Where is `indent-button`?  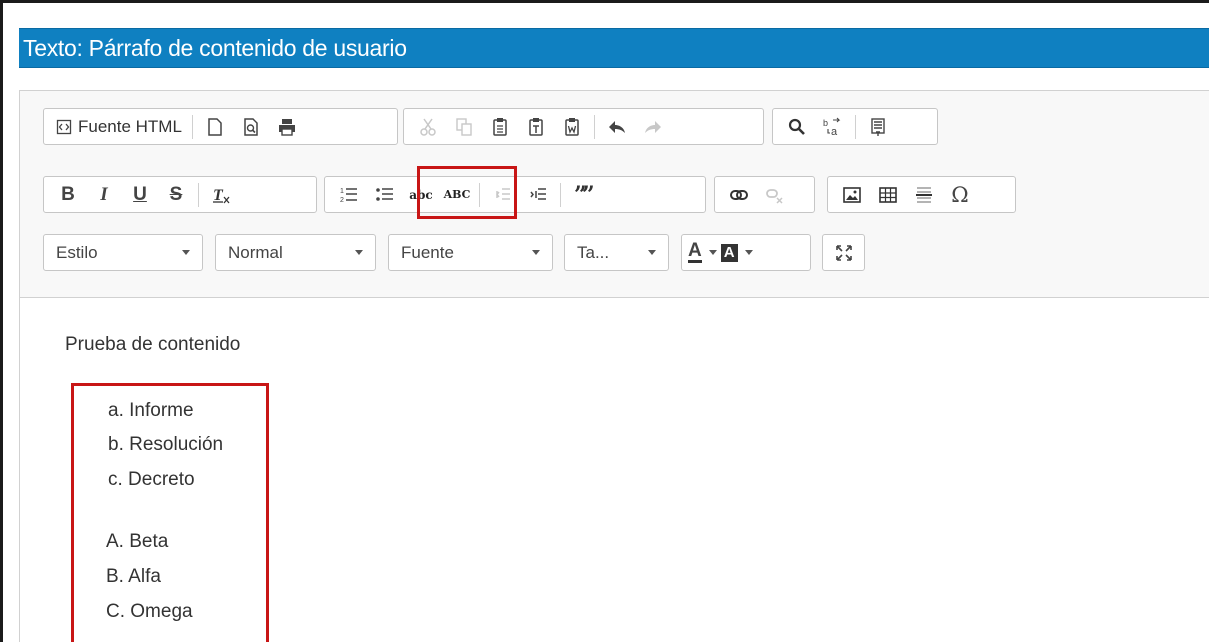 indent-button is located at coordinates (538, 195).